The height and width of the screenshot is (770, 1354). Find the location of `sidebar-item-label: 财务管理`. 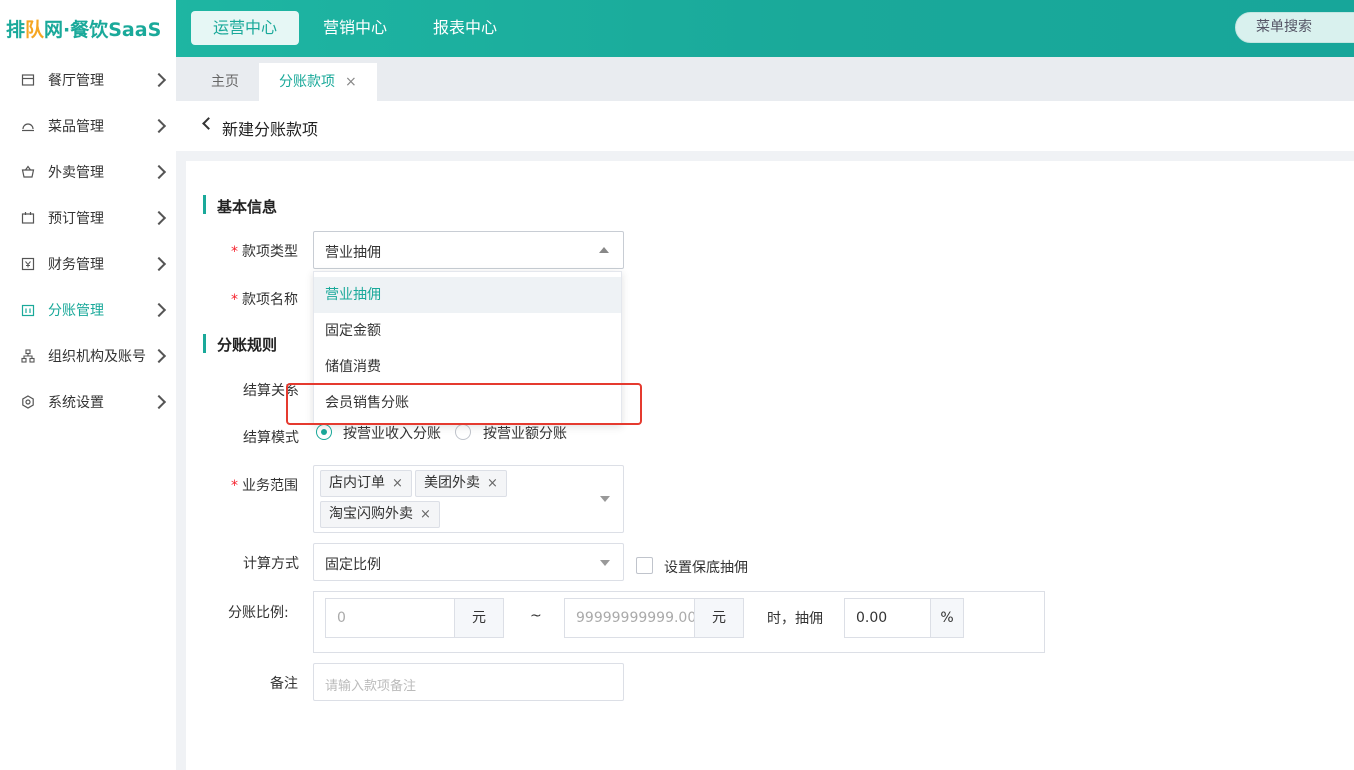

sidebar-item-label: 财务管理 is located at coordinates (76, 265).